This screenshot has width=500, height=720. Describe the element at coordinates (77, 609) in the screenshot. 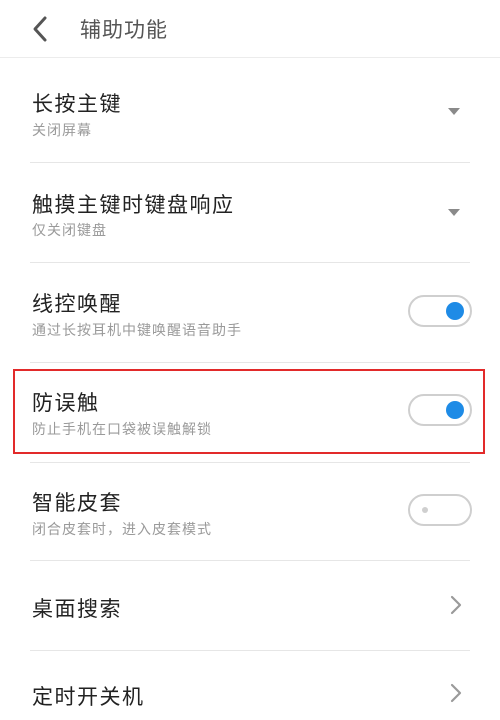

I see `setting-title: 桌面搜索` at that location.